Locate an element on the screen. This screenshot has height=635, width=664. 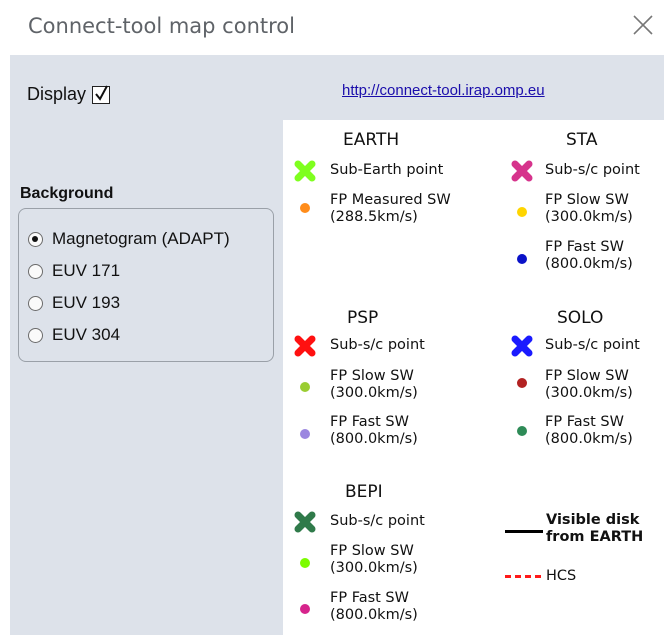
display-toggle: Display is located at coordinates (69, 94).